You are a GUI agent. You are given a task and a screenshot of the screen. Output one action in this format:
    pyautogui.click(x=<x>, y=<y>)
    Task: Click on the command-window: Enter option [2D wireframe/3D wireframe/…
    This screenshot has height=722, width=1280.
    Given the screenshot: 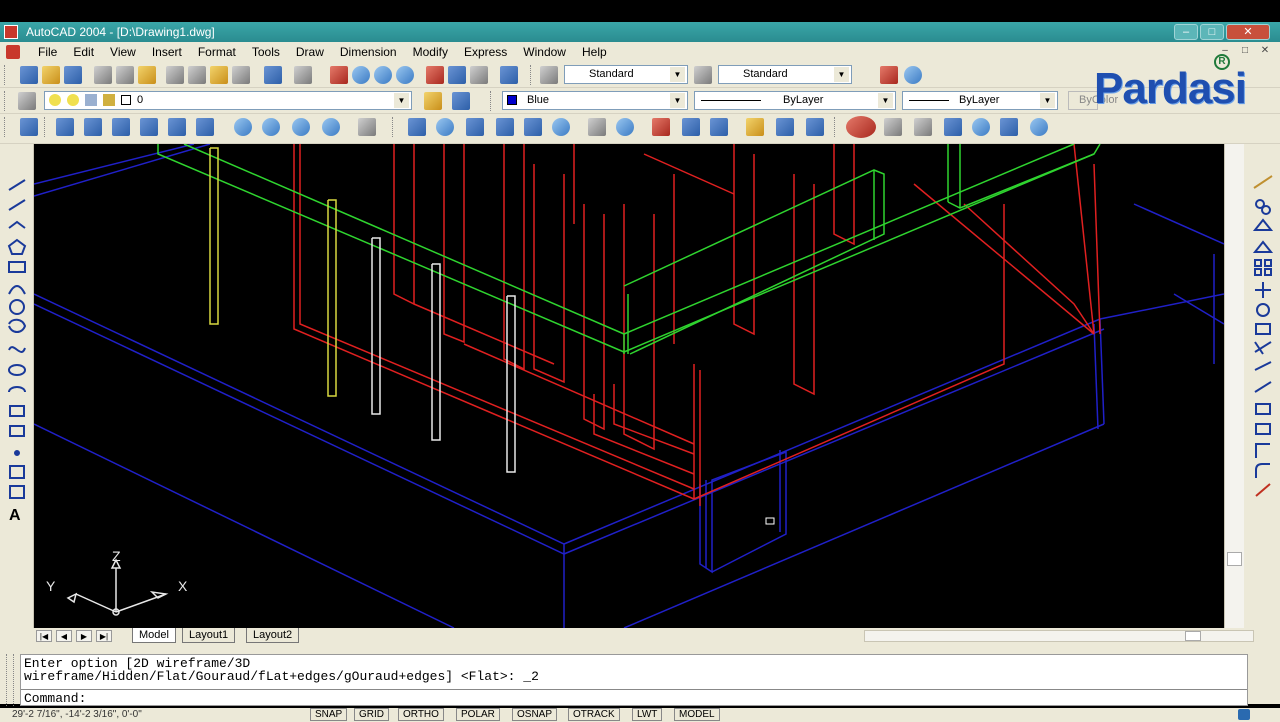 What is the action you would take?
    pyautogui.click(x=634, y=680)
    